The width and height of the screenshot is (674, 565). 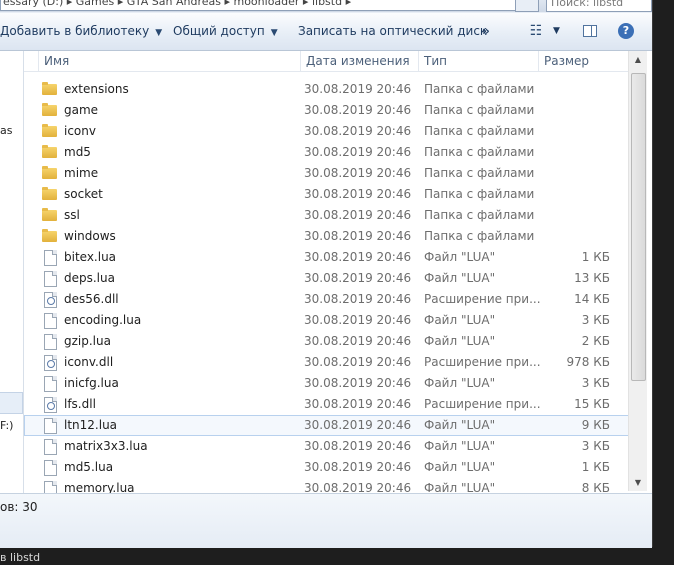 I want to click on nav-drive-fragment: F:), so click(x=6, y=425).